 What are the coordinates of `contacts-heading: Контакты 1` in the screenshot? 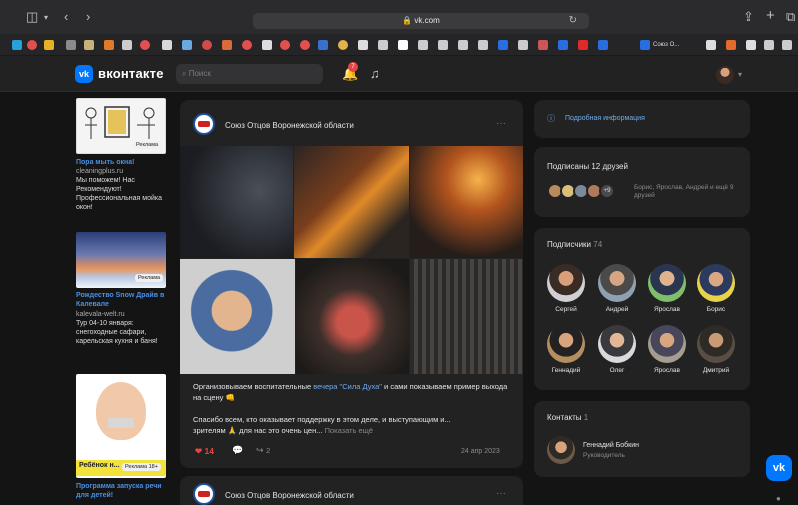 It's located at (567, 417).